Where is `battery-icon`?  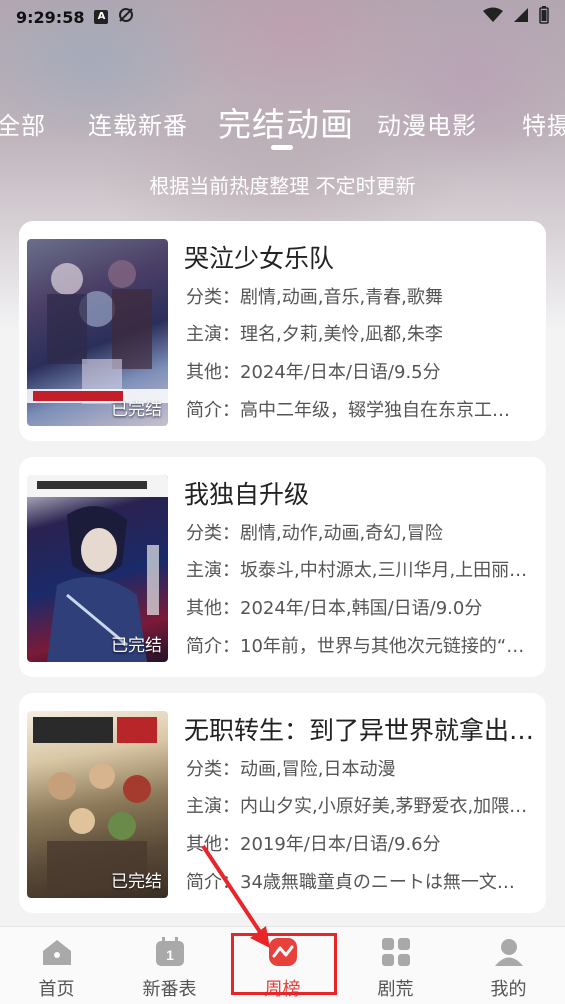
battery-icon is located at coordinates (544, 17).